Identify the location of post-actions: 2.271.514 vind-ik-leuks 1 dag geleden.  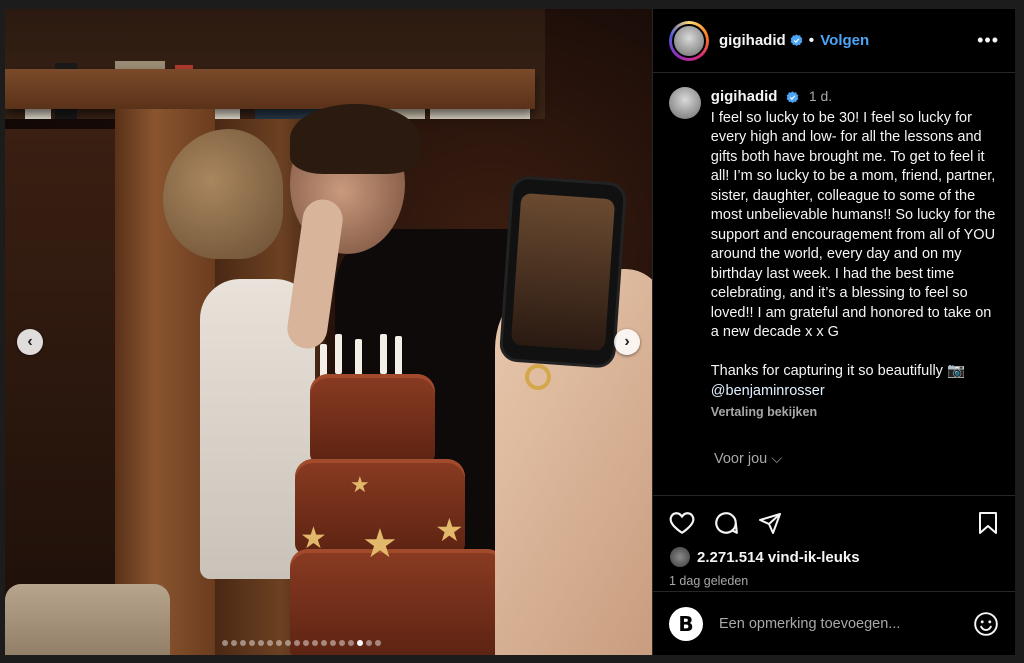
(834, 541).